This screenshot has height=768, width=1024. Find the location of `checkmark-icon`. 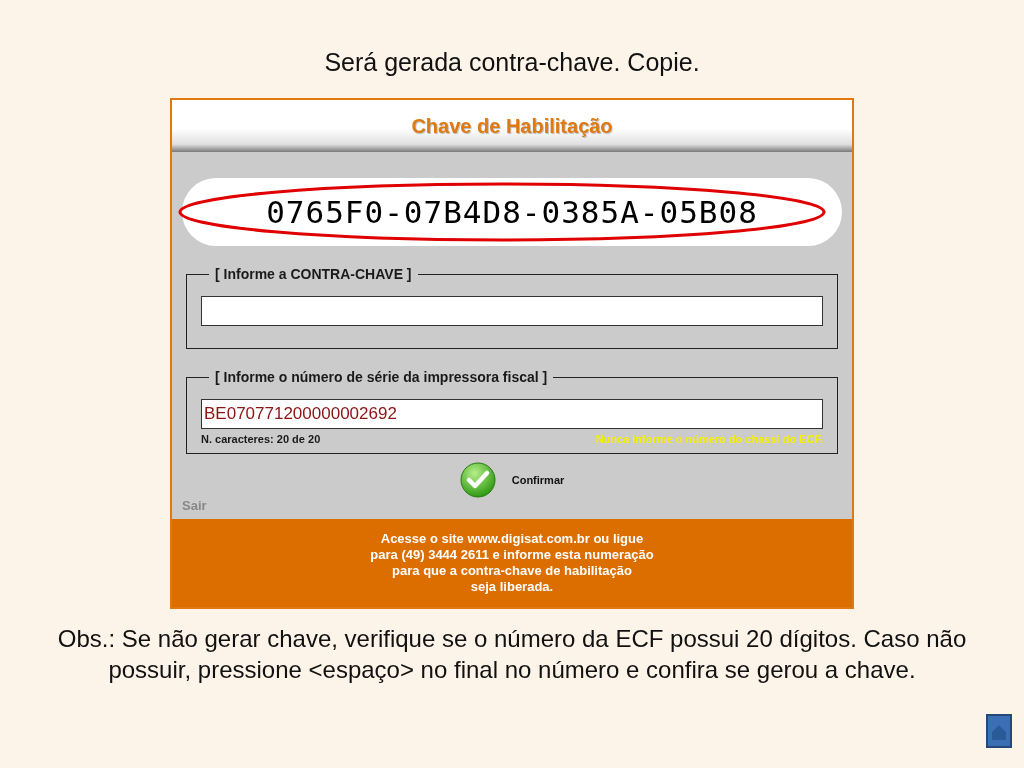

checkmark-icon is located at coordinates (477, 480).